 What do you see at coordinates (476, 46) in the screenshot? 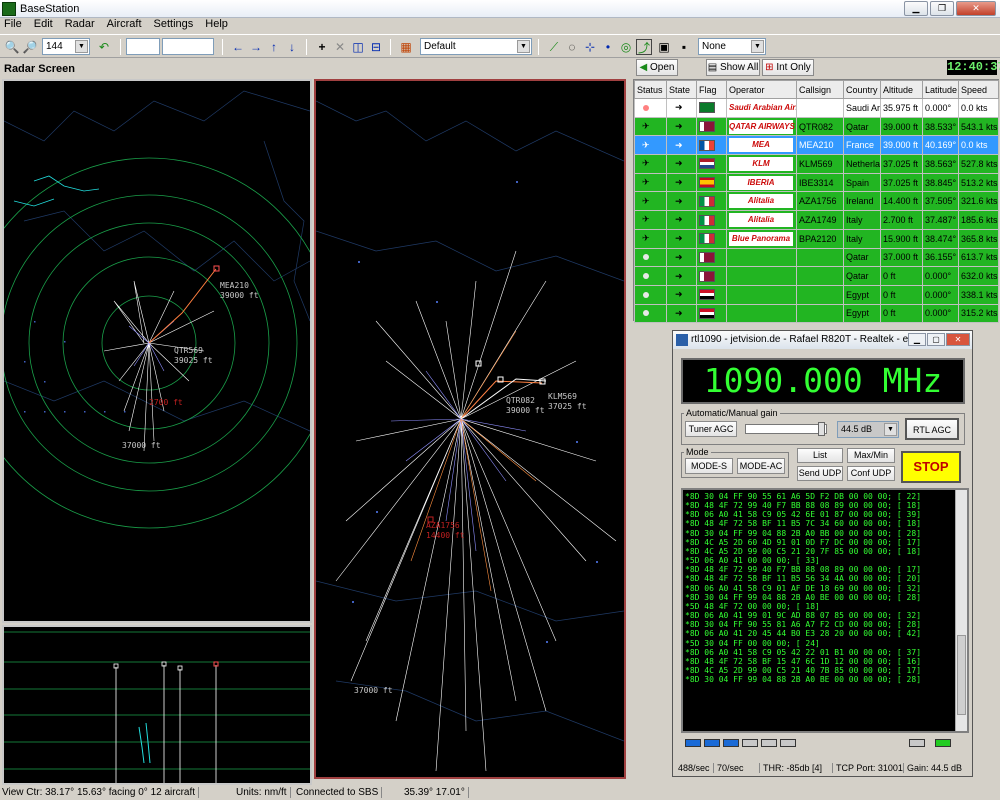
I see `profile-combo: Default ▼` at bounding box center [476, 46].